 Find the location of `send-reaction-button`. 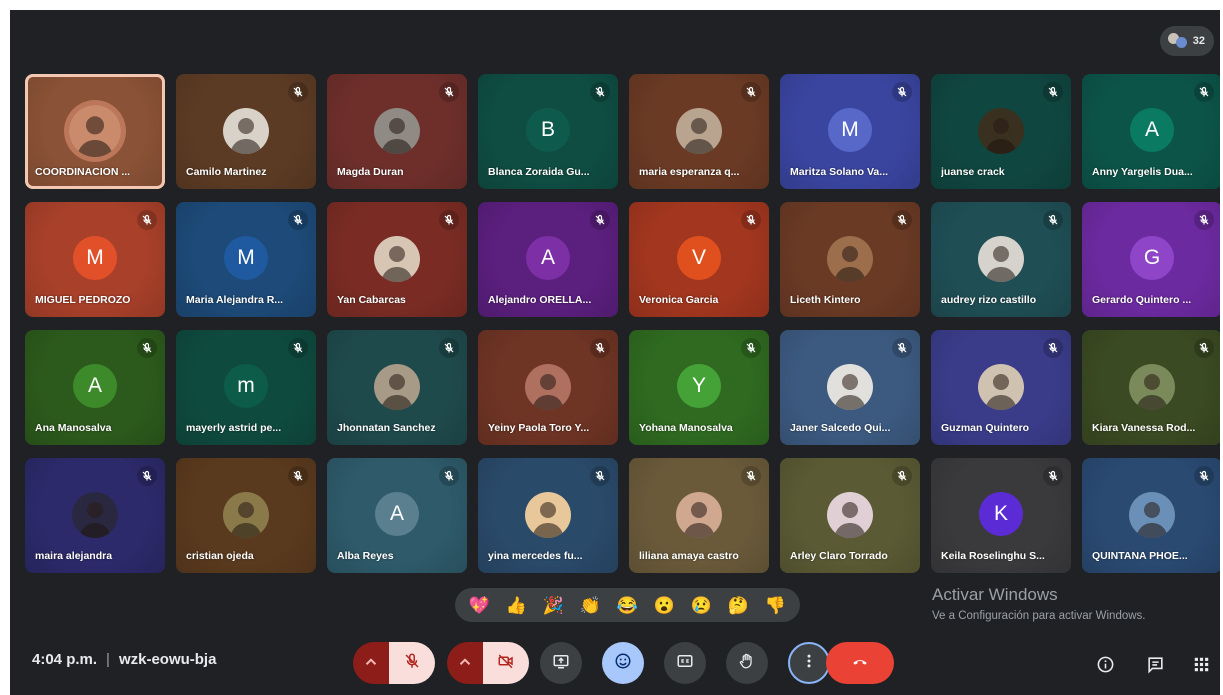

send-reaction-button is located at coordinates (623, 663).